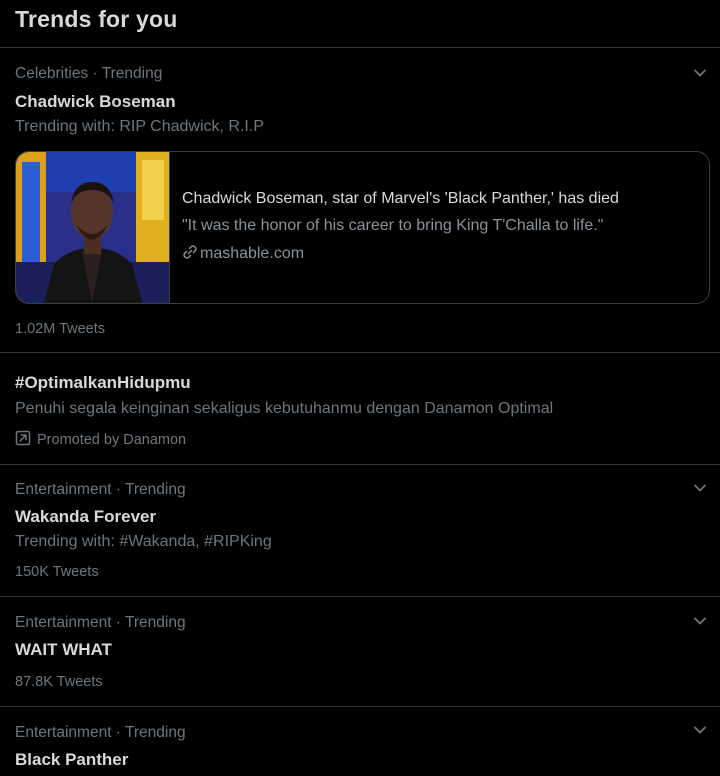  Describe the element at coordinates (59, 682) in the screenshot. I see `trend-tweet-count: 87.8K Tweets` at that location.